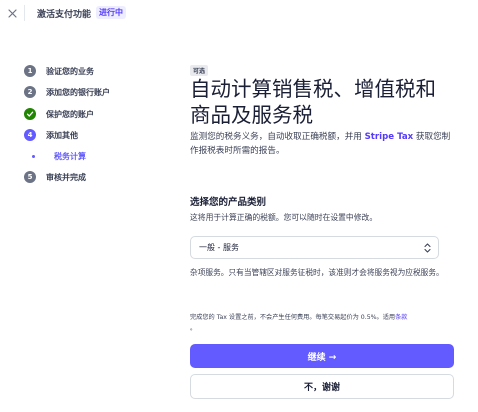 The image size is (478, 412). What do you see at coordinates (70, 114) in the screenshot?
I see `step-label: 保护您的账户` at bounding box center [70, 114].